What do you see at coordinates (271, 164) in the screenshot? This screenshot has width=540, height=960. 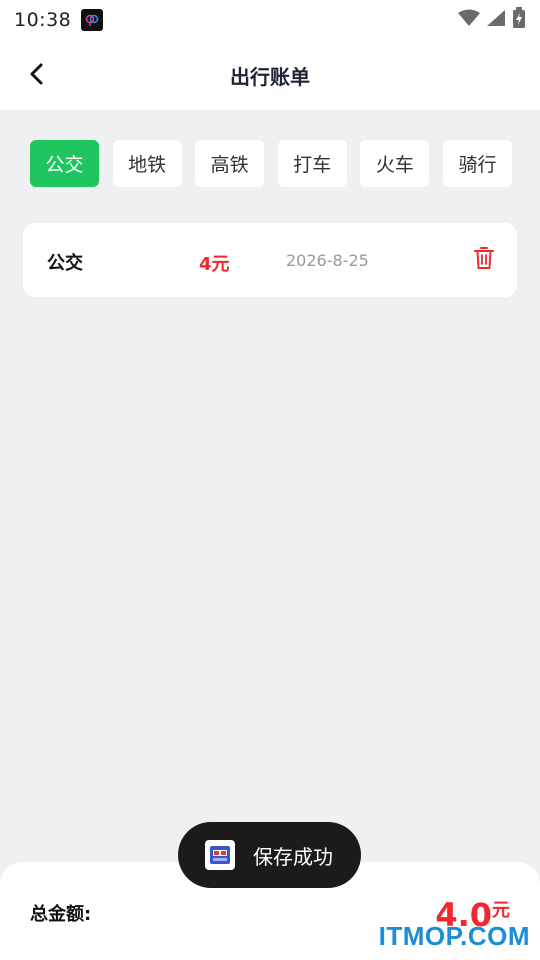 I see `category-tabs: 公交 地铁 高铁 打车 火车 骑行` at bounding box center [271, 164].